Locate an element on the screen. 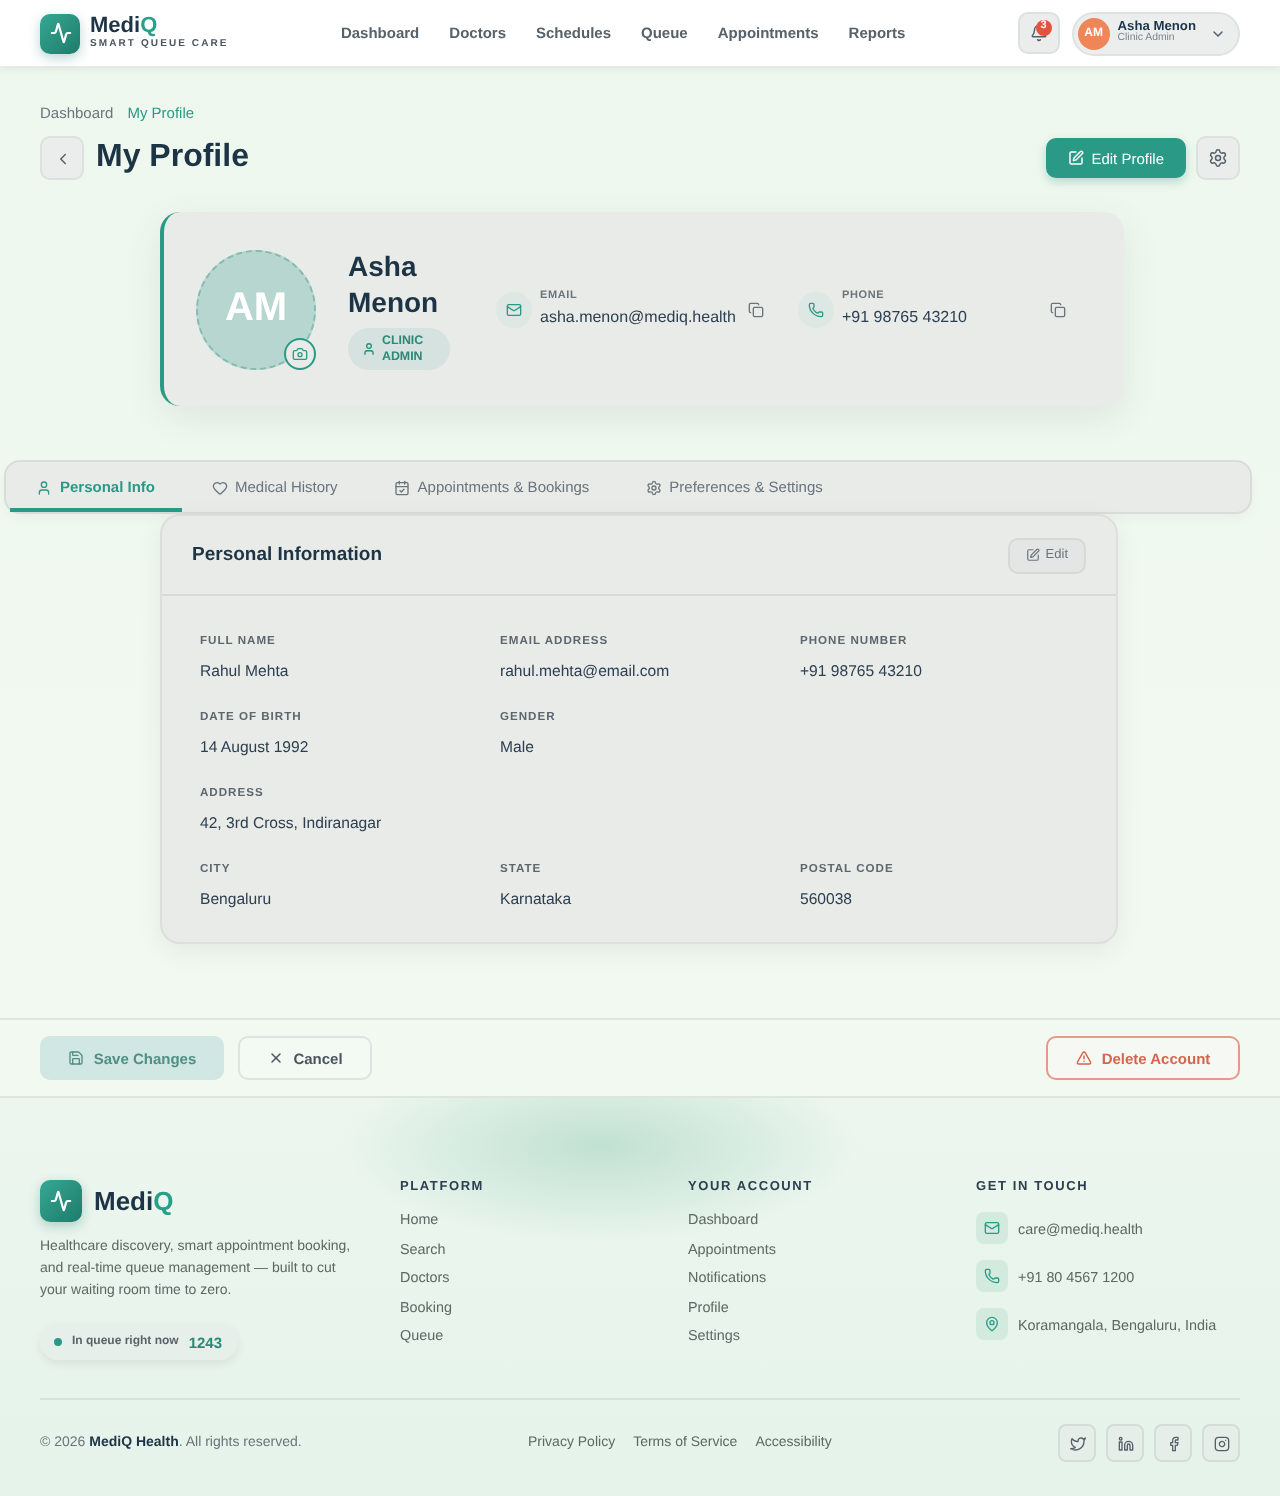  settings-button is located at coordinates (1218, 158).